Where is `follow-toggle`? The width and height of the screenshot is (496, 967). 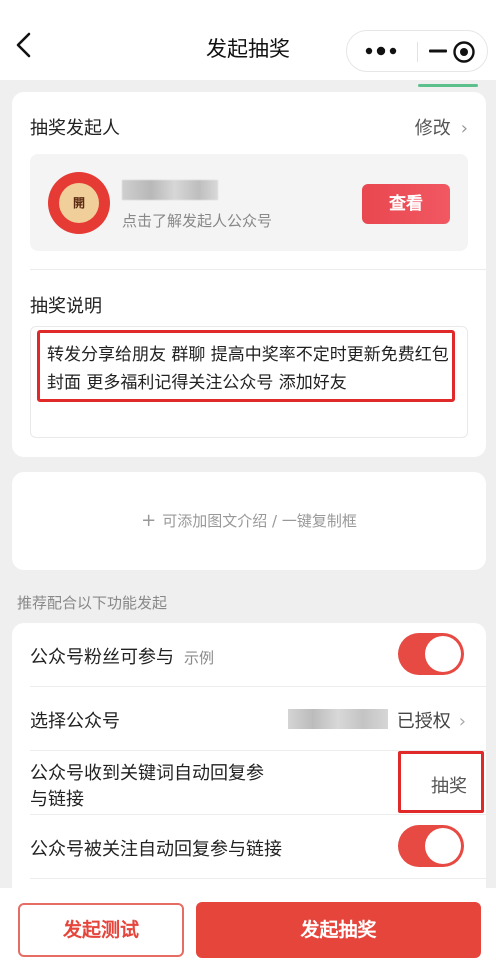
follow-toggle is located at coordinates (431, 846).